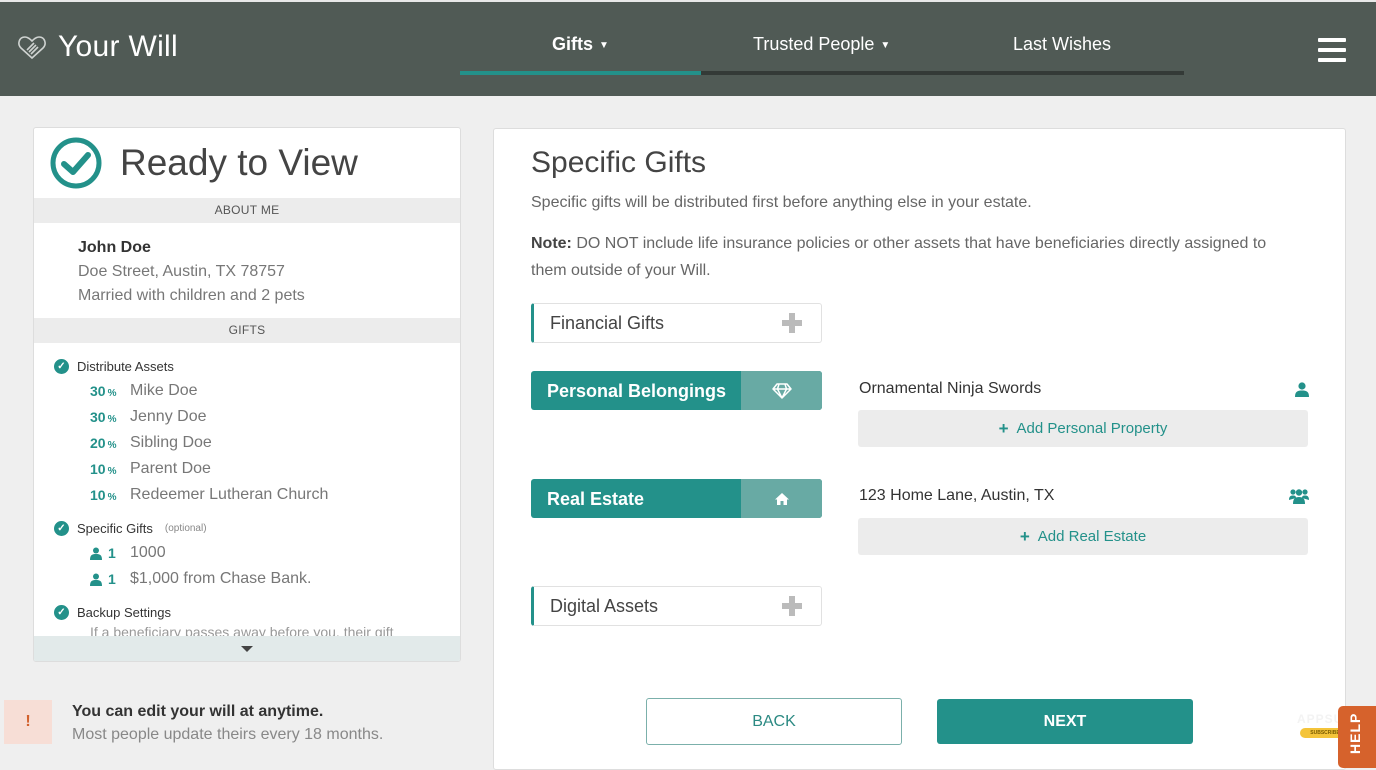 Image resolution: width=1376 pixels, height=770 pixels. I want to click on nav-last-wishes: Last Wishes, so click(1062, 44).